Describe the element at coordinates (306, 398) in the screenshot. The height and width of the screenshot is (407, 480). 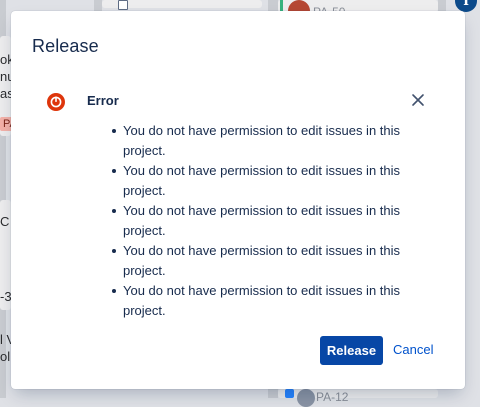
I see `assignee-avatar` at that location.